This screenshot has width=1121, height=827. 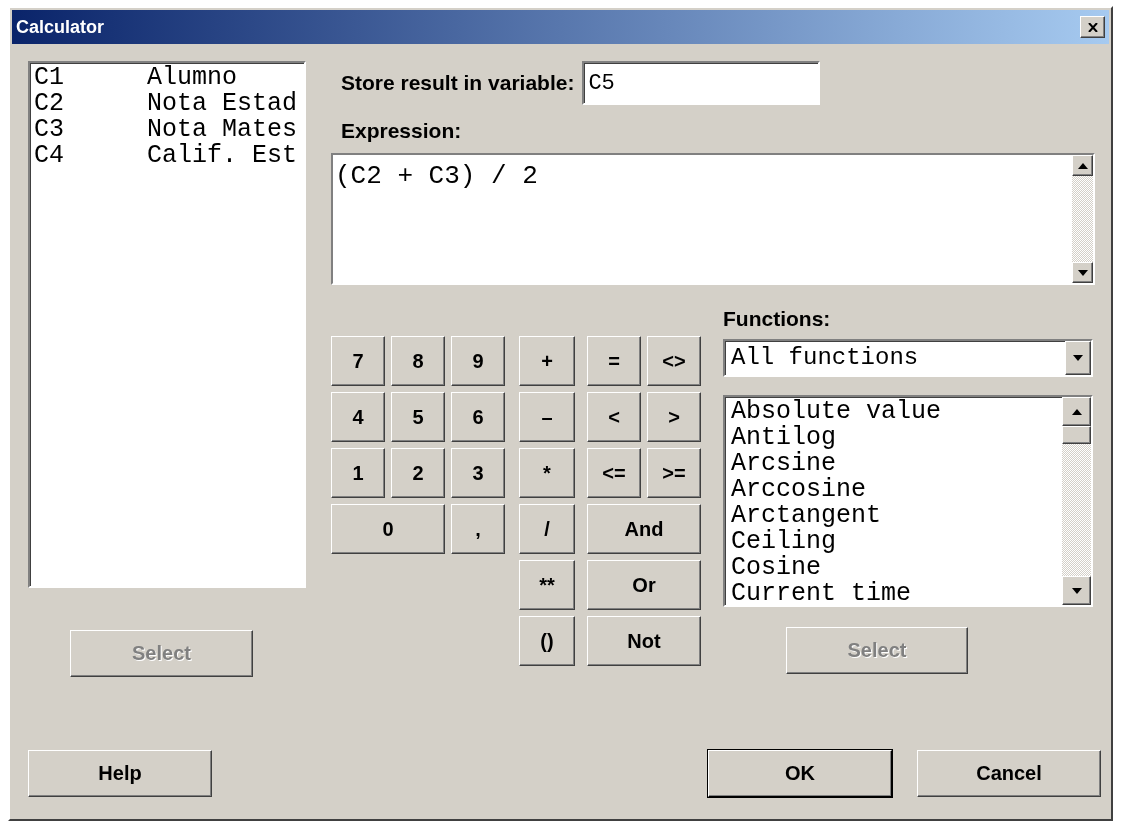 I want to click on keypad-key: 9, so click(x=478, y=361).